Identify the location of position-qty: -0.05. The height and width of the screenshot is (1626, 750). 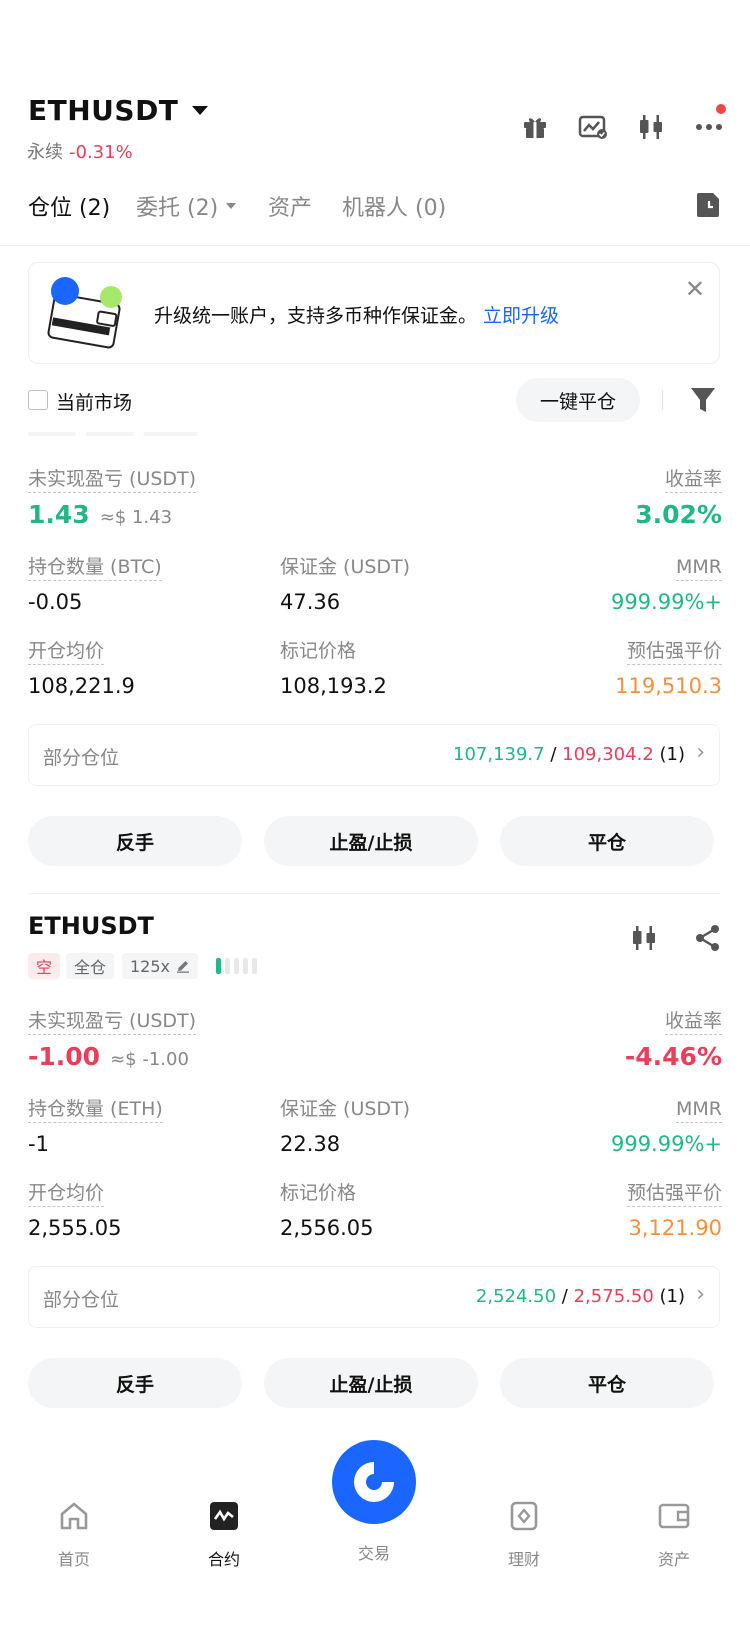
(55, 602).